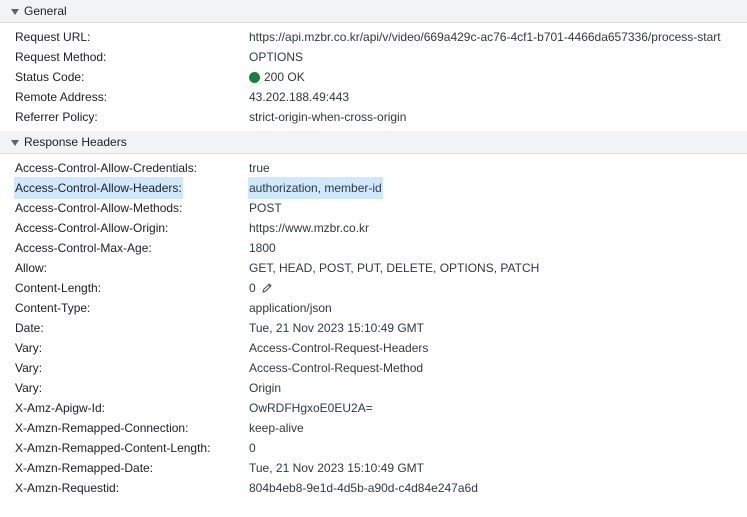 The width and height of the screenshot is (747, 517). What do you see at coordinates (29, 328) in the screenshot?
I see `header-key: Date:` at bounding box center [29, 328].